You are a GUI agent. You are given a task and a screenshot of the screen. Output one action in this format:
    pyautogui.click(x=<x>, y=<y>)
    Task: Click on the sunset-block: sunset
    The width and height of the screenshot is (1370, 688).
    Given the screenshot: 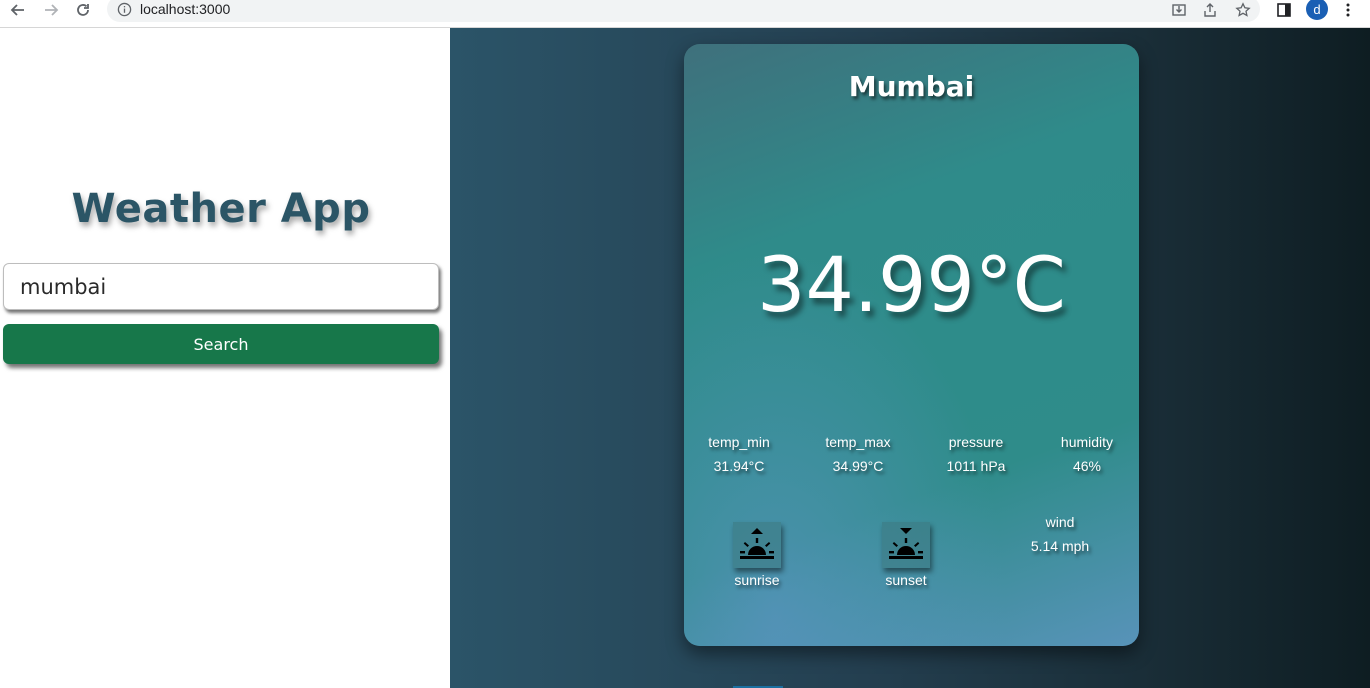 What is the action you would take?
    pyautogui.click(x=906, y=555)
    